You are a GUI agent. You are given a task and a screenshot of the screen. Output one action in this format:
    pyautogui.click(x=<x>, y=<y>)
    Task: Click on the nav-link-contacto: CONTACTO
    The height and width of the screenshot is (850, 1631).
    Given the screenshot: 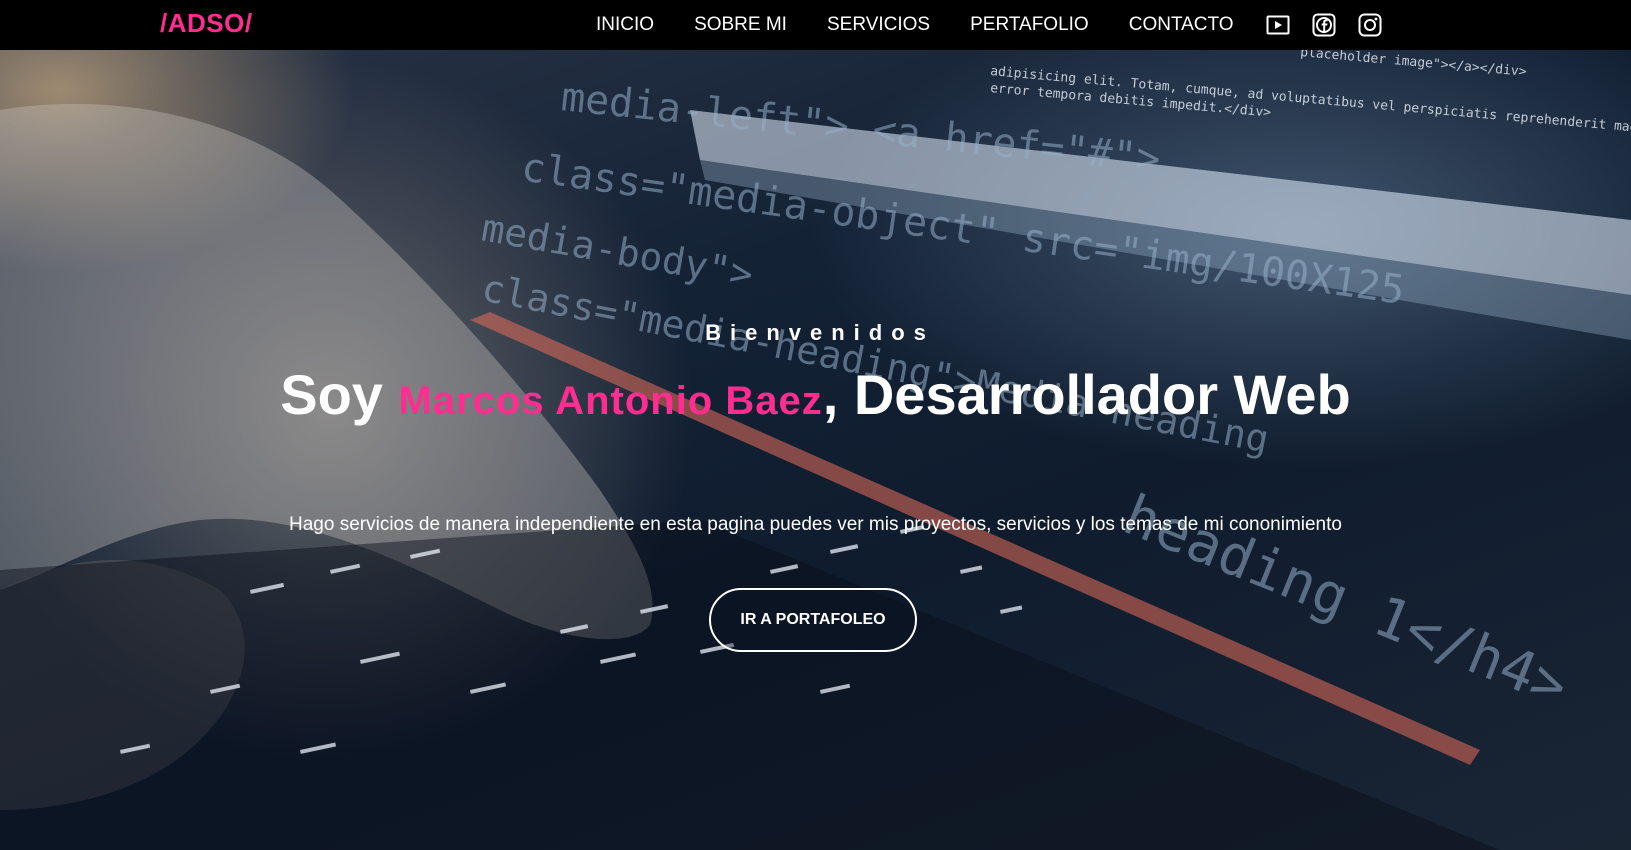 What is the action you would take?
    pyautogui.click(x=1181, y=25)
    